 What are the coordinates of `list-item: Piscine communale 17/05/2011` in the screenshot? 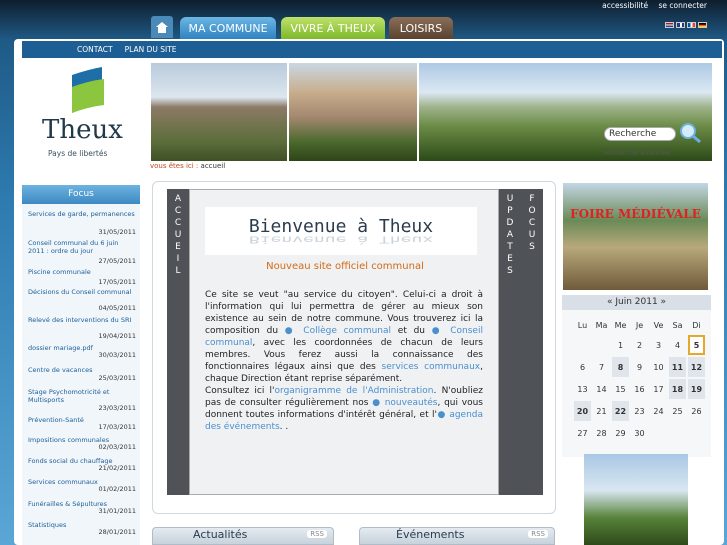 It's located at (82, 277).